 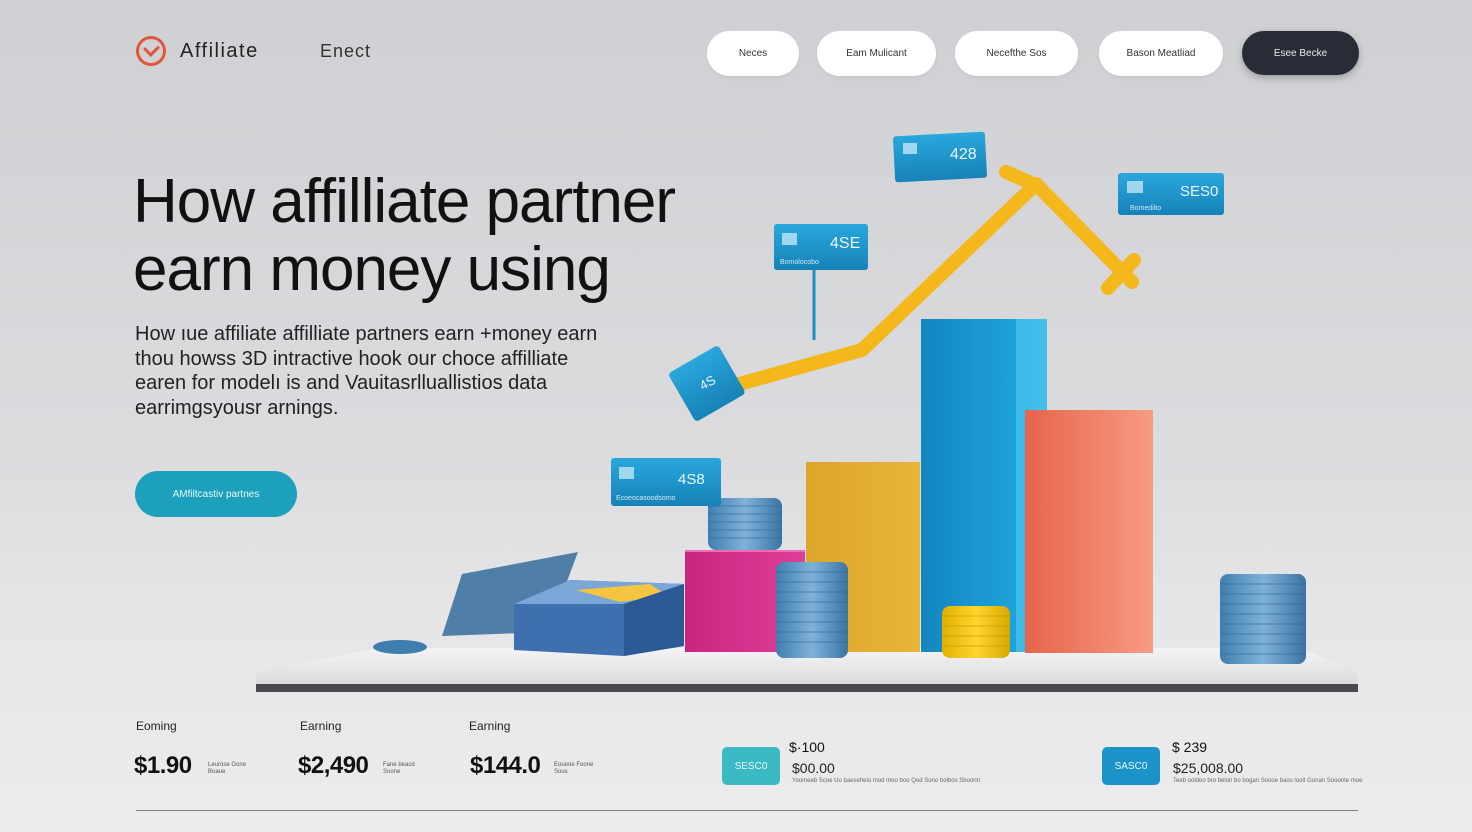 I want to click on payout-title: $·100, so click(x=807, y=747).